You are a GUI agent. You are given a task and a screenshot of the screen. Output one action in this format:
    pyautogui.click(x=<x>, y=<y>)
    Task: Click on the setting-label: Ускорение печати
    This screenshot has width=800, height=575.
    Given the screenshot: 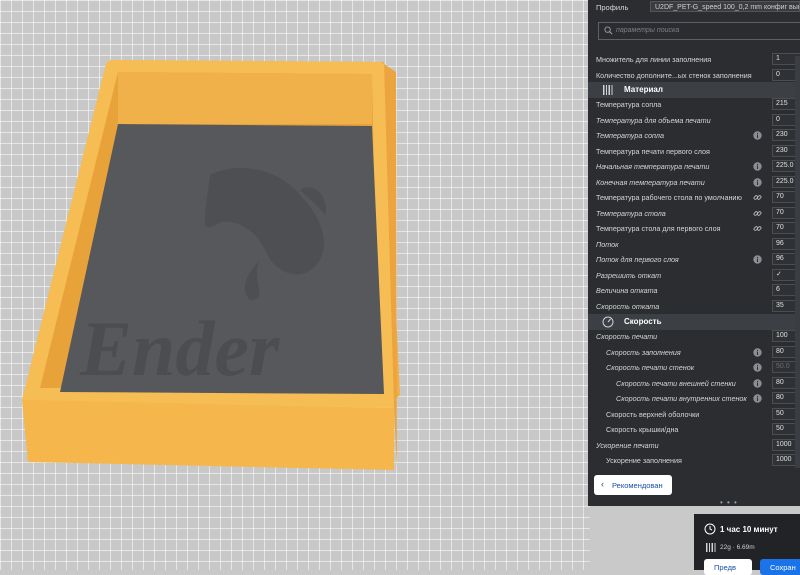 What is the action you would take?
    pyautogui.click(x=627, y=445)
    